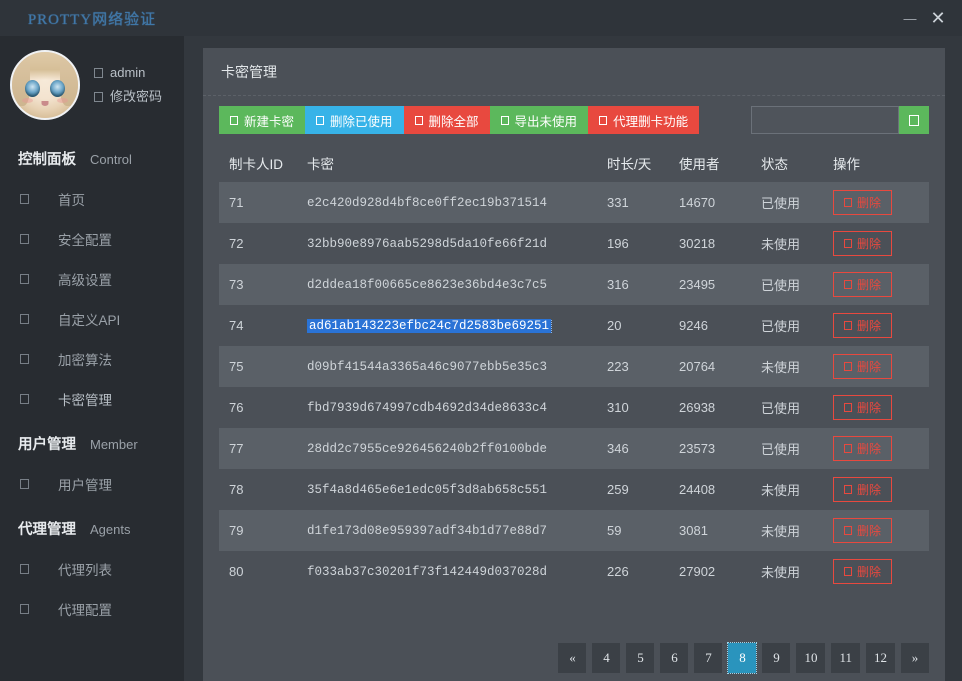 This screenshot has height=681, width=962. What do you see at coordinates (427, 367) in the screenshot?
I see `card-key-text: d09bf41544a3365a46c9077ebb5e35c3` at bounding box center [427, 367].